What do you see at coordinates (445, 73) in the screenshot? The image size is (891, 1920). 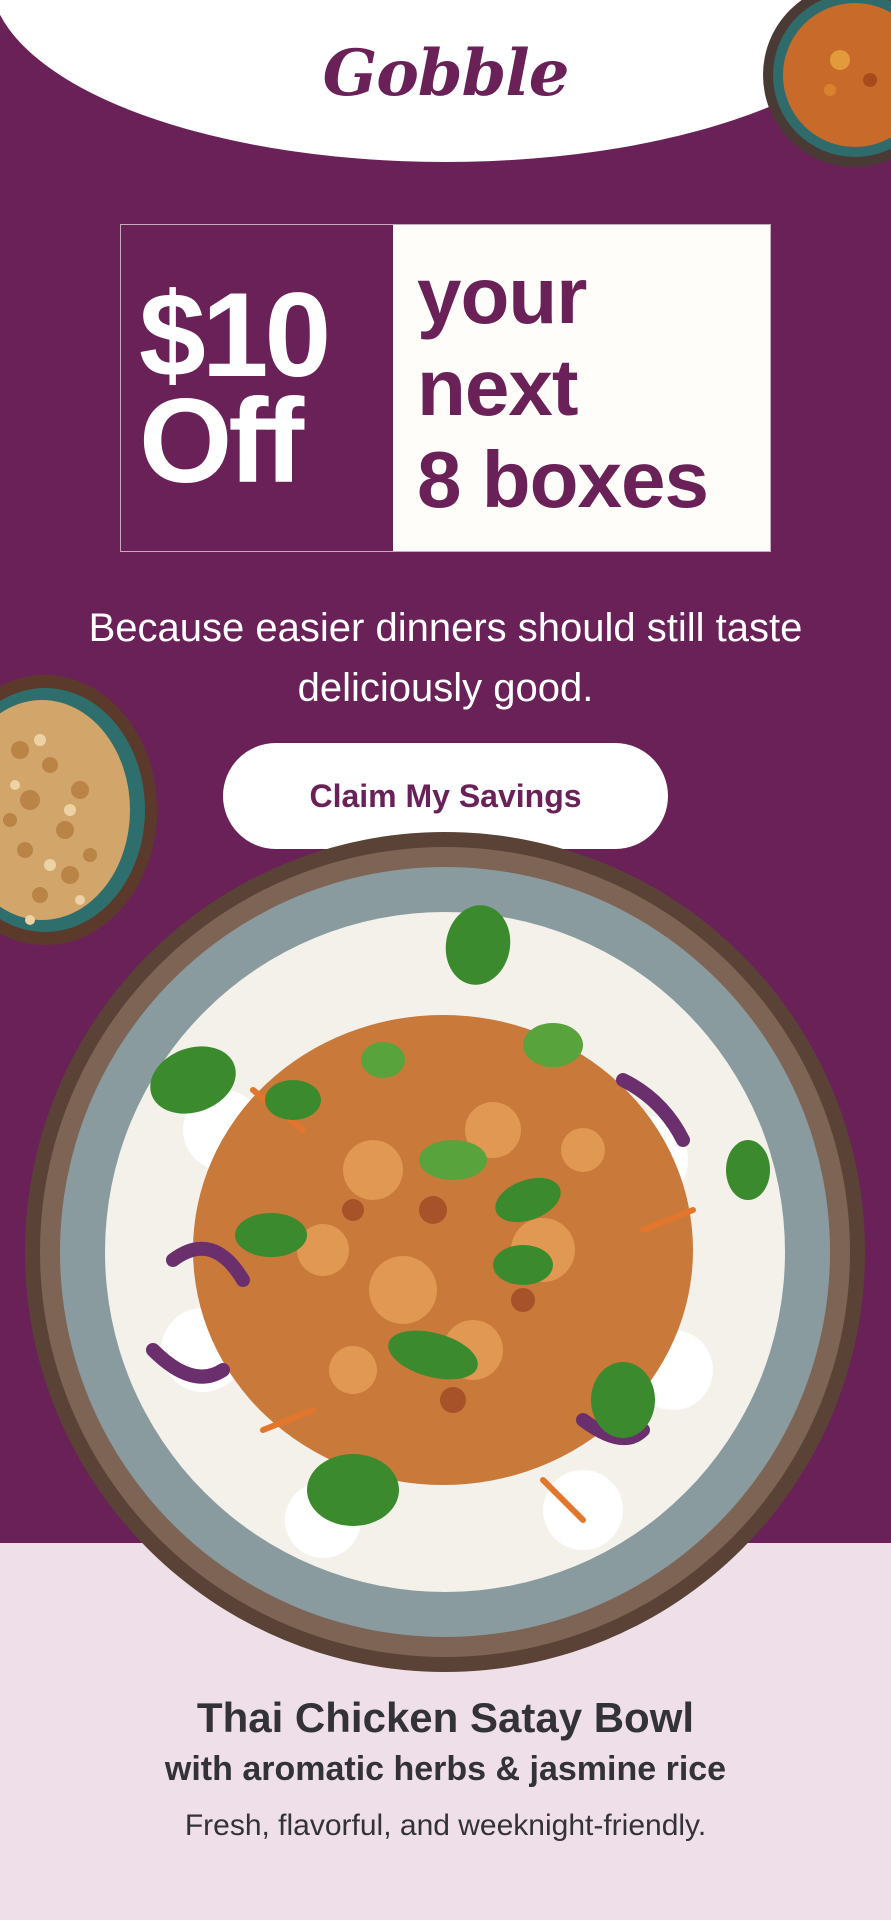 I see `brand-logo: Gobble` at bounding box center [445, 73].